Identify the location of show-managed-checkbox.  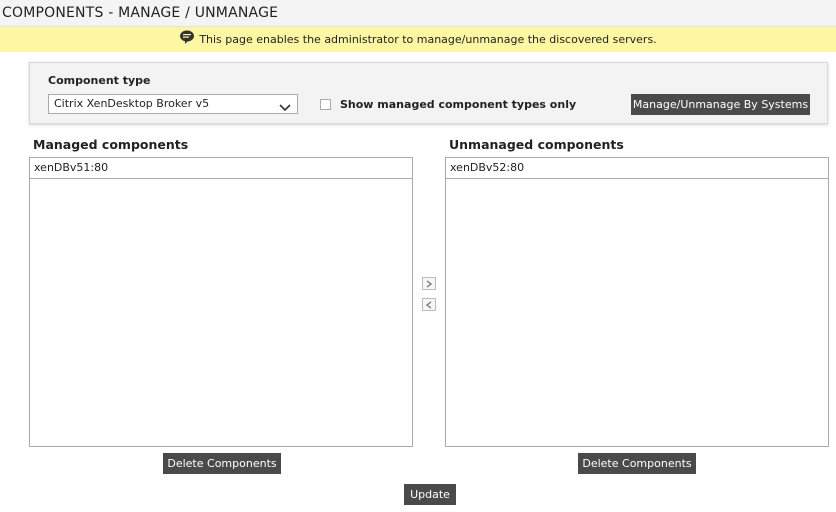
(325, 104).